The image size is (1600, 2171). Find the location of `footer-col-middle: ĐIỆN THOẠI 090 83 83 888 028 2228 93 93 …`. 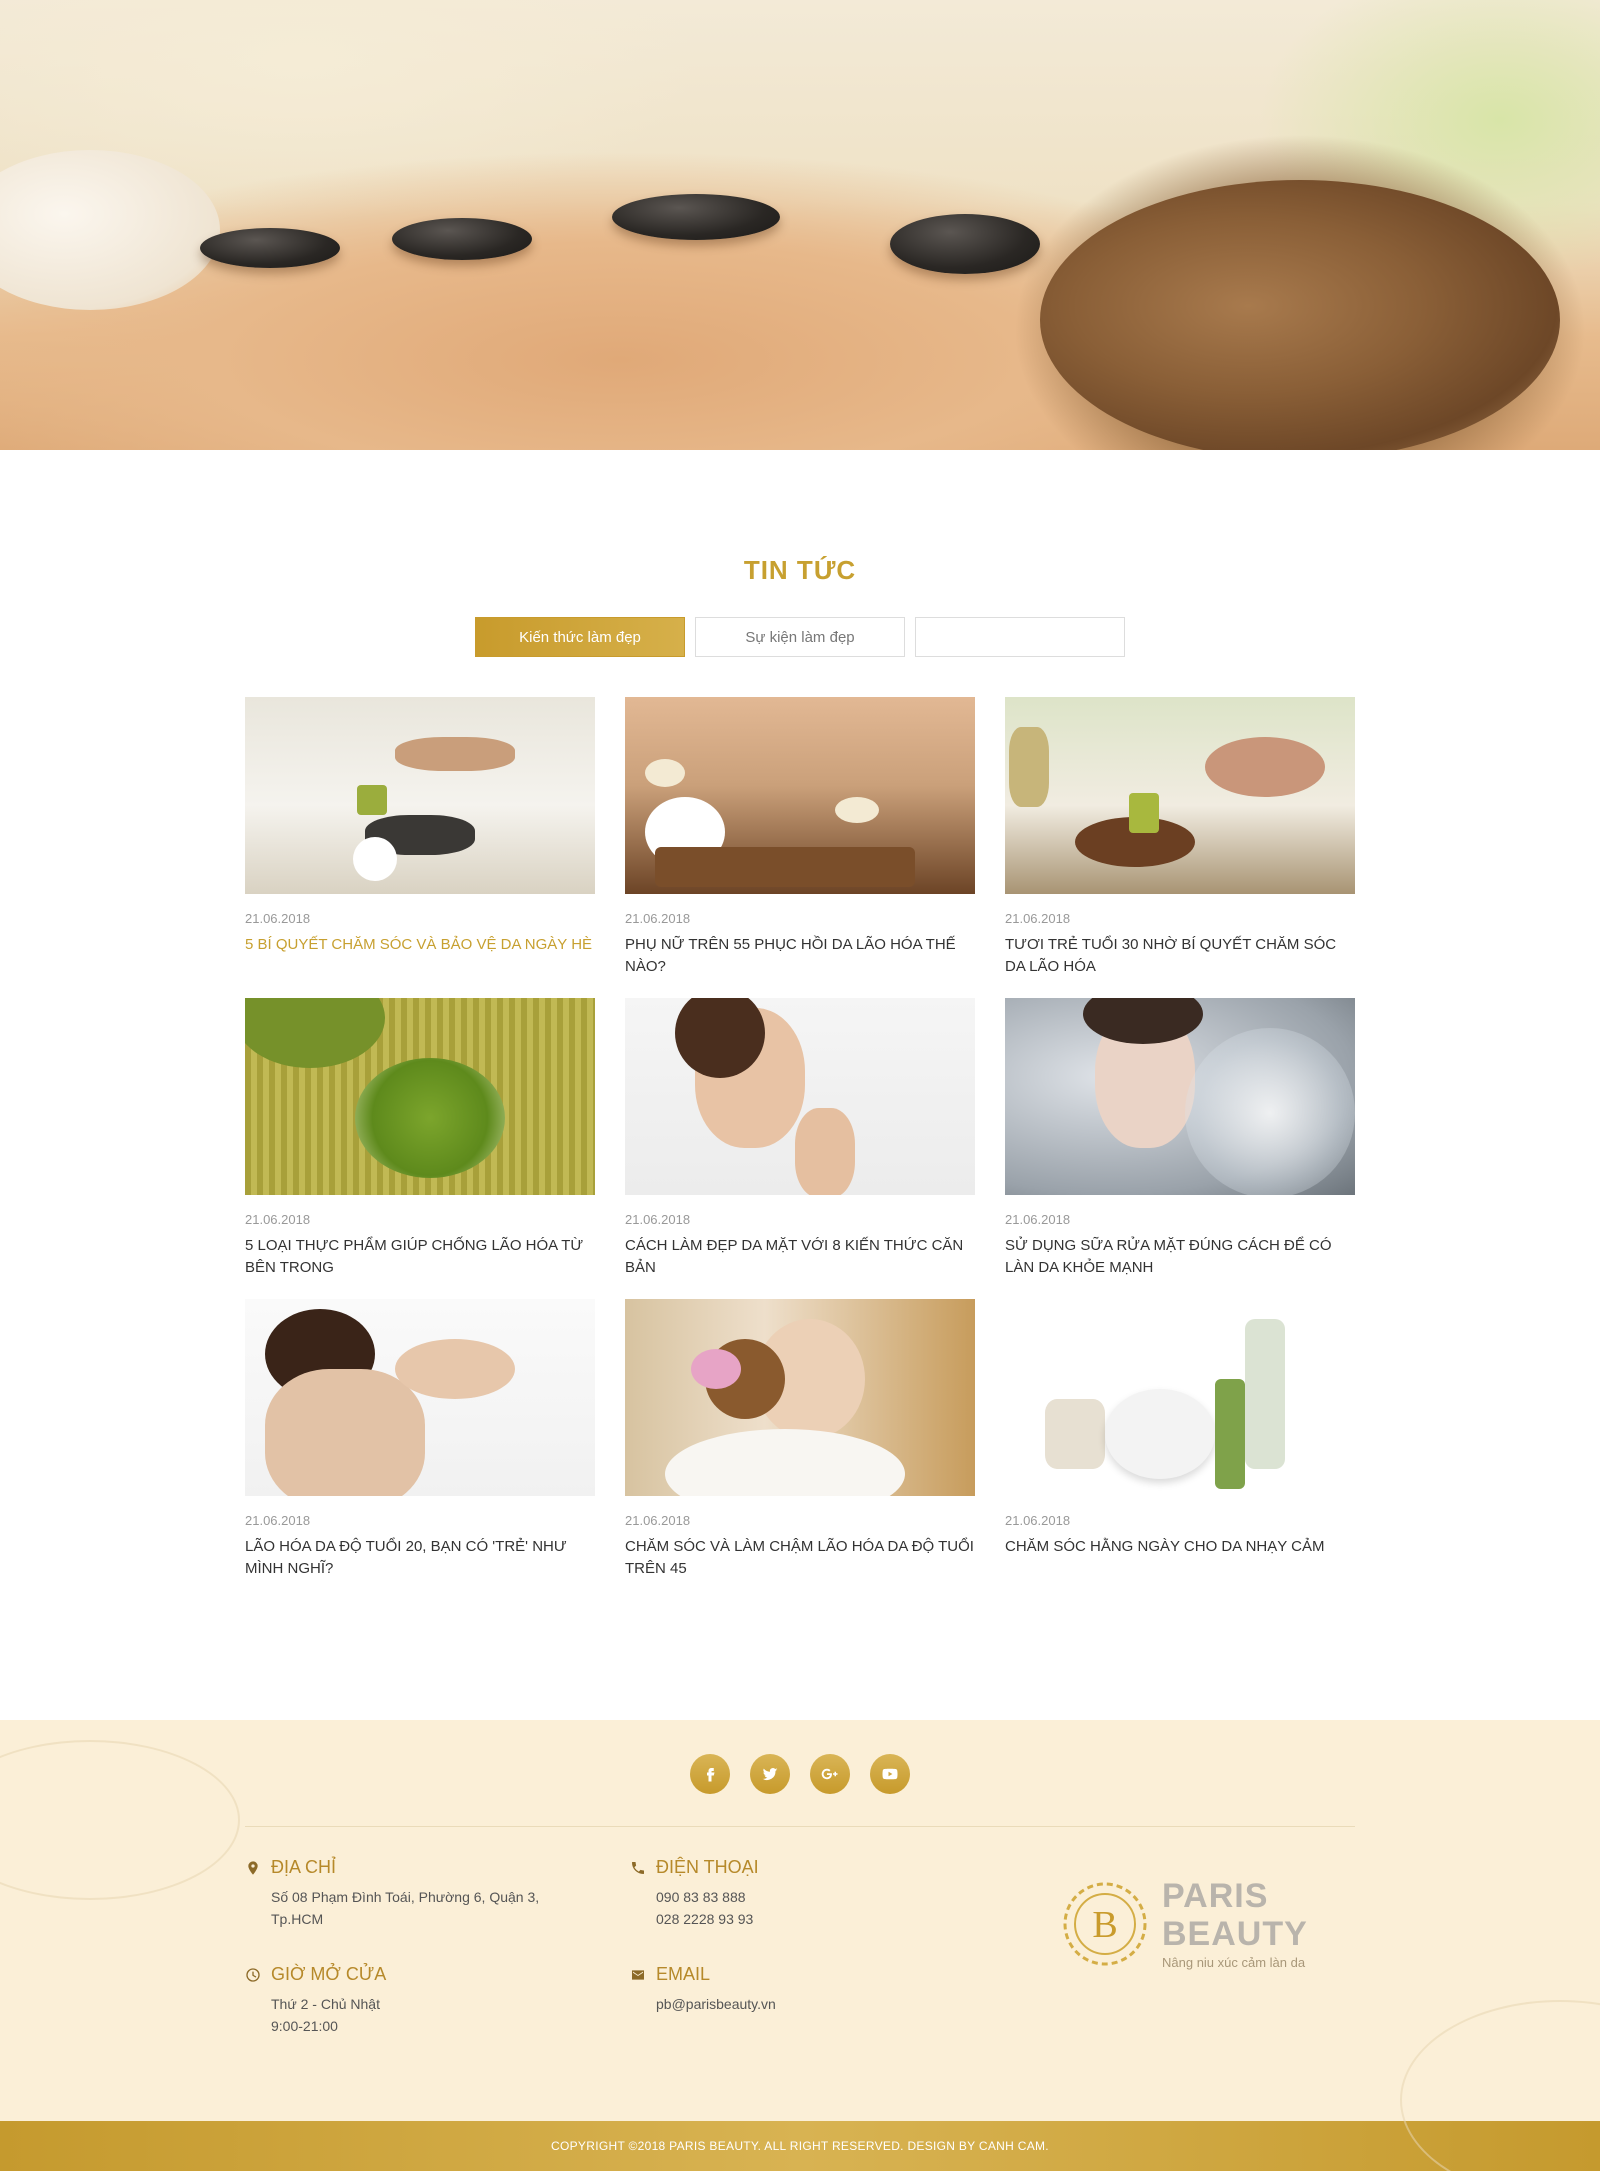

footer-col-middle: ĐIỆN THOẠI 090 83 83 888 028 2228 93 93 … is located at coordinates (845, 1964).